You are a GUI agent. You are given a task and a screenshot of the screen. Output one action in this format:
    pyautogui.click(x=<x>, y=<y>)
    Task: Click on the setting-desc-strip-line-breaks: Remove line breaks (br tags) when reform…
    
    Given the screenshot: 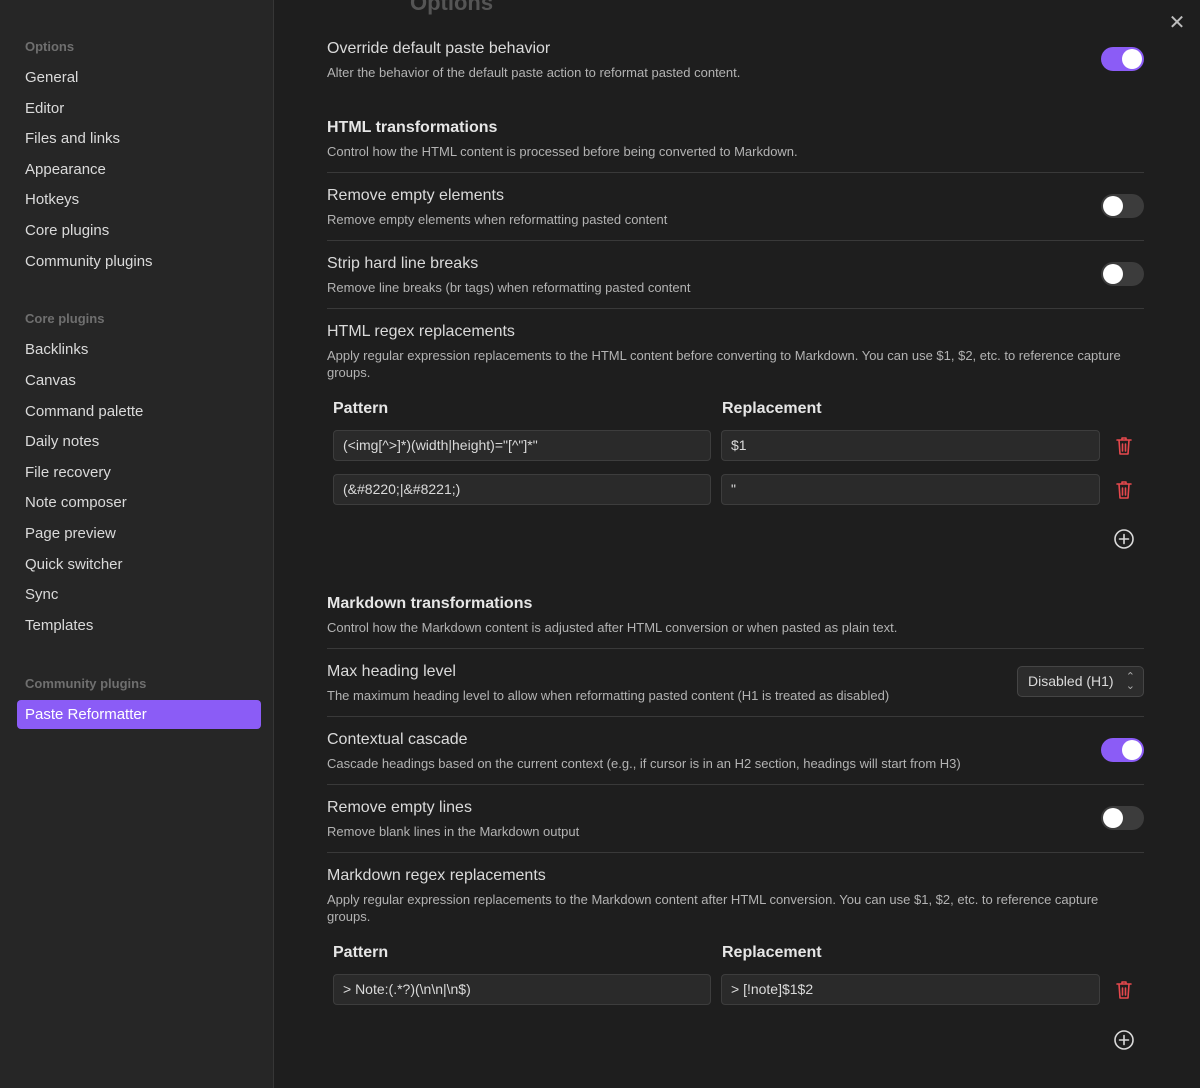 What is the action you would take?
    pyautogui.click(x=509, y=287)
    